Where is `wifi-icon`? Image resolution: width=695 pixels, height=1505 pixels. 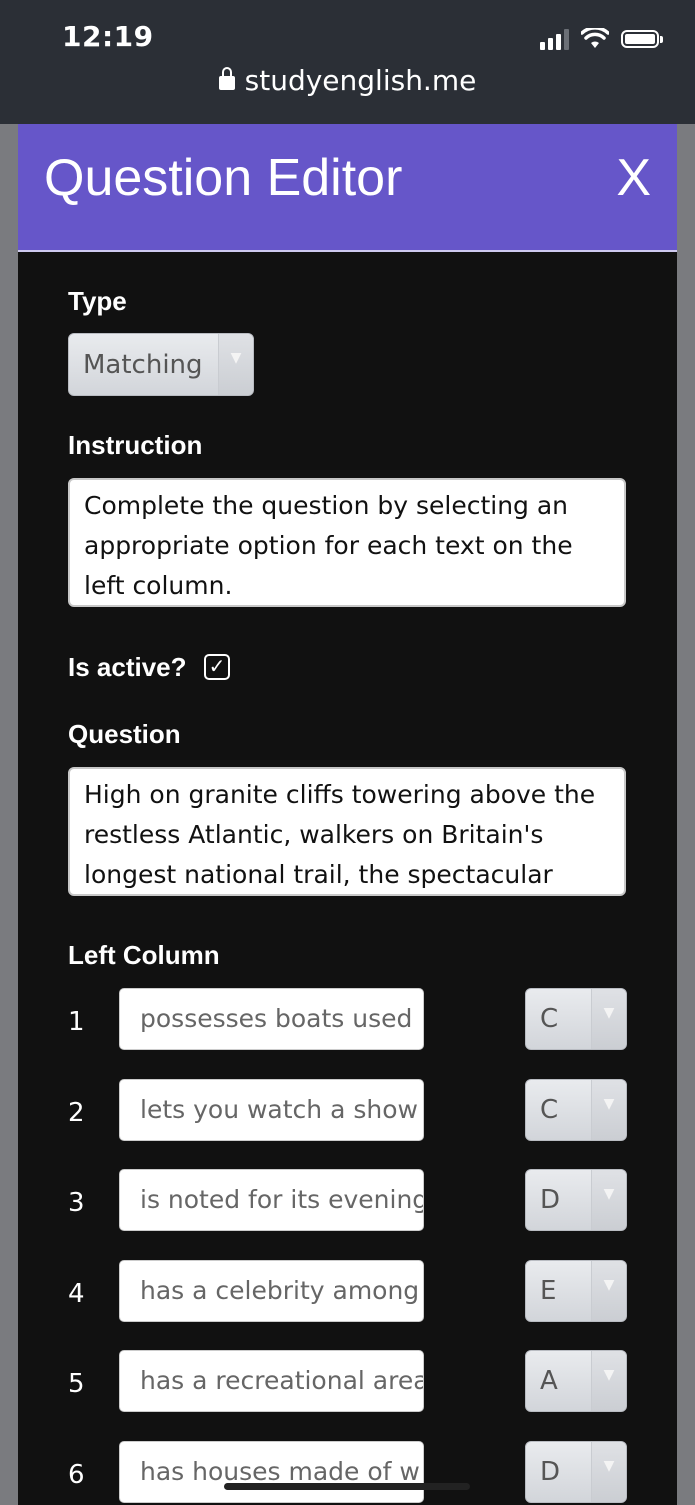
wifi-icon is located at coordinates (595, 38).